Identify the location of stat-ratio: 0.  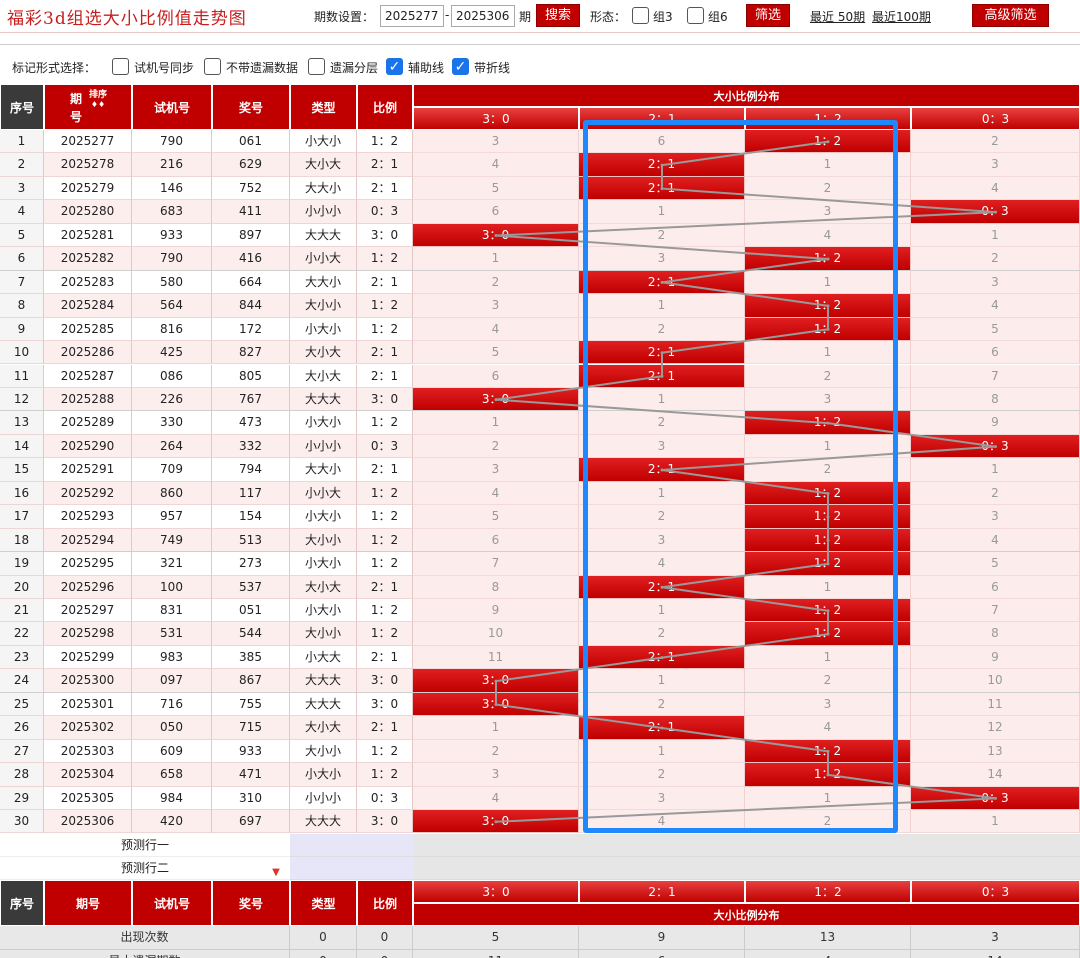
(385, 953).